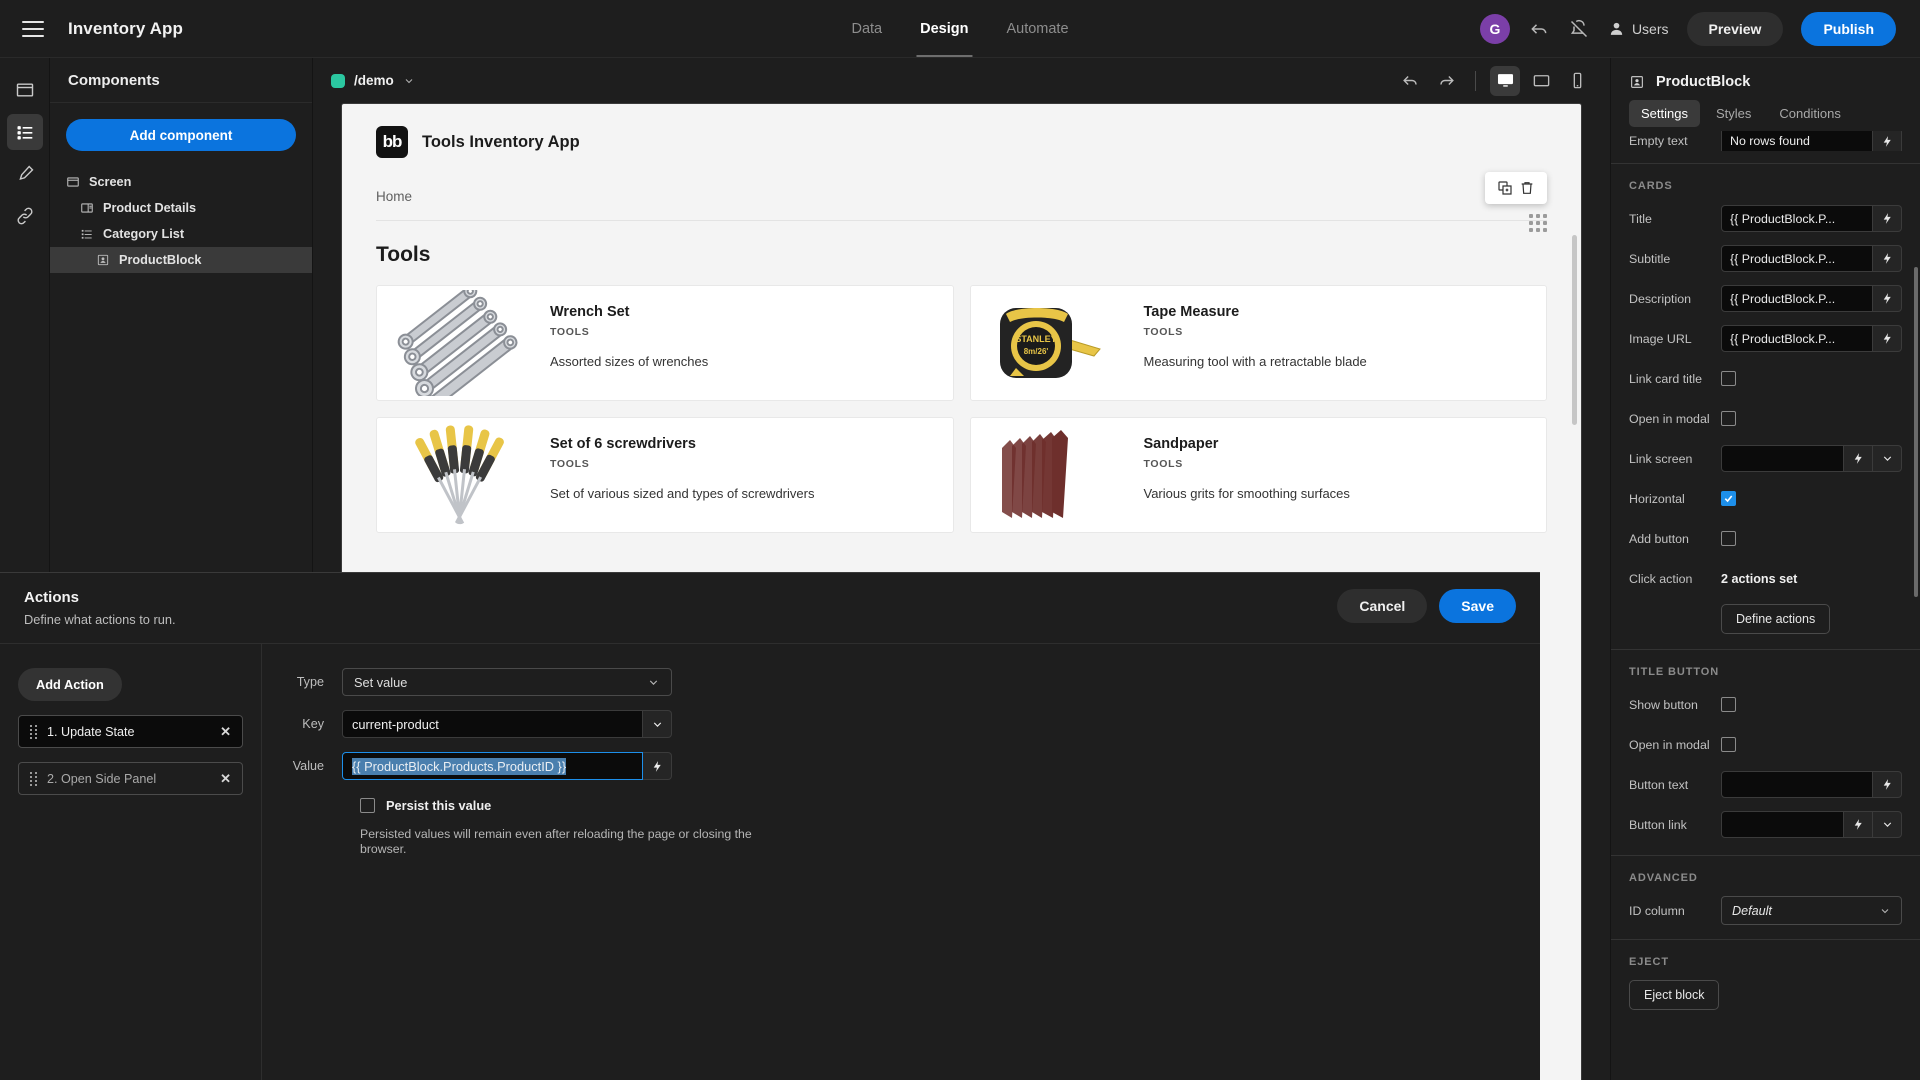 The image size is (1920, 1080). What do you see at coordinates (1037, 28) in the screenshot?
I see `tab-automate: Automate` at bounding box center [1037, 28].